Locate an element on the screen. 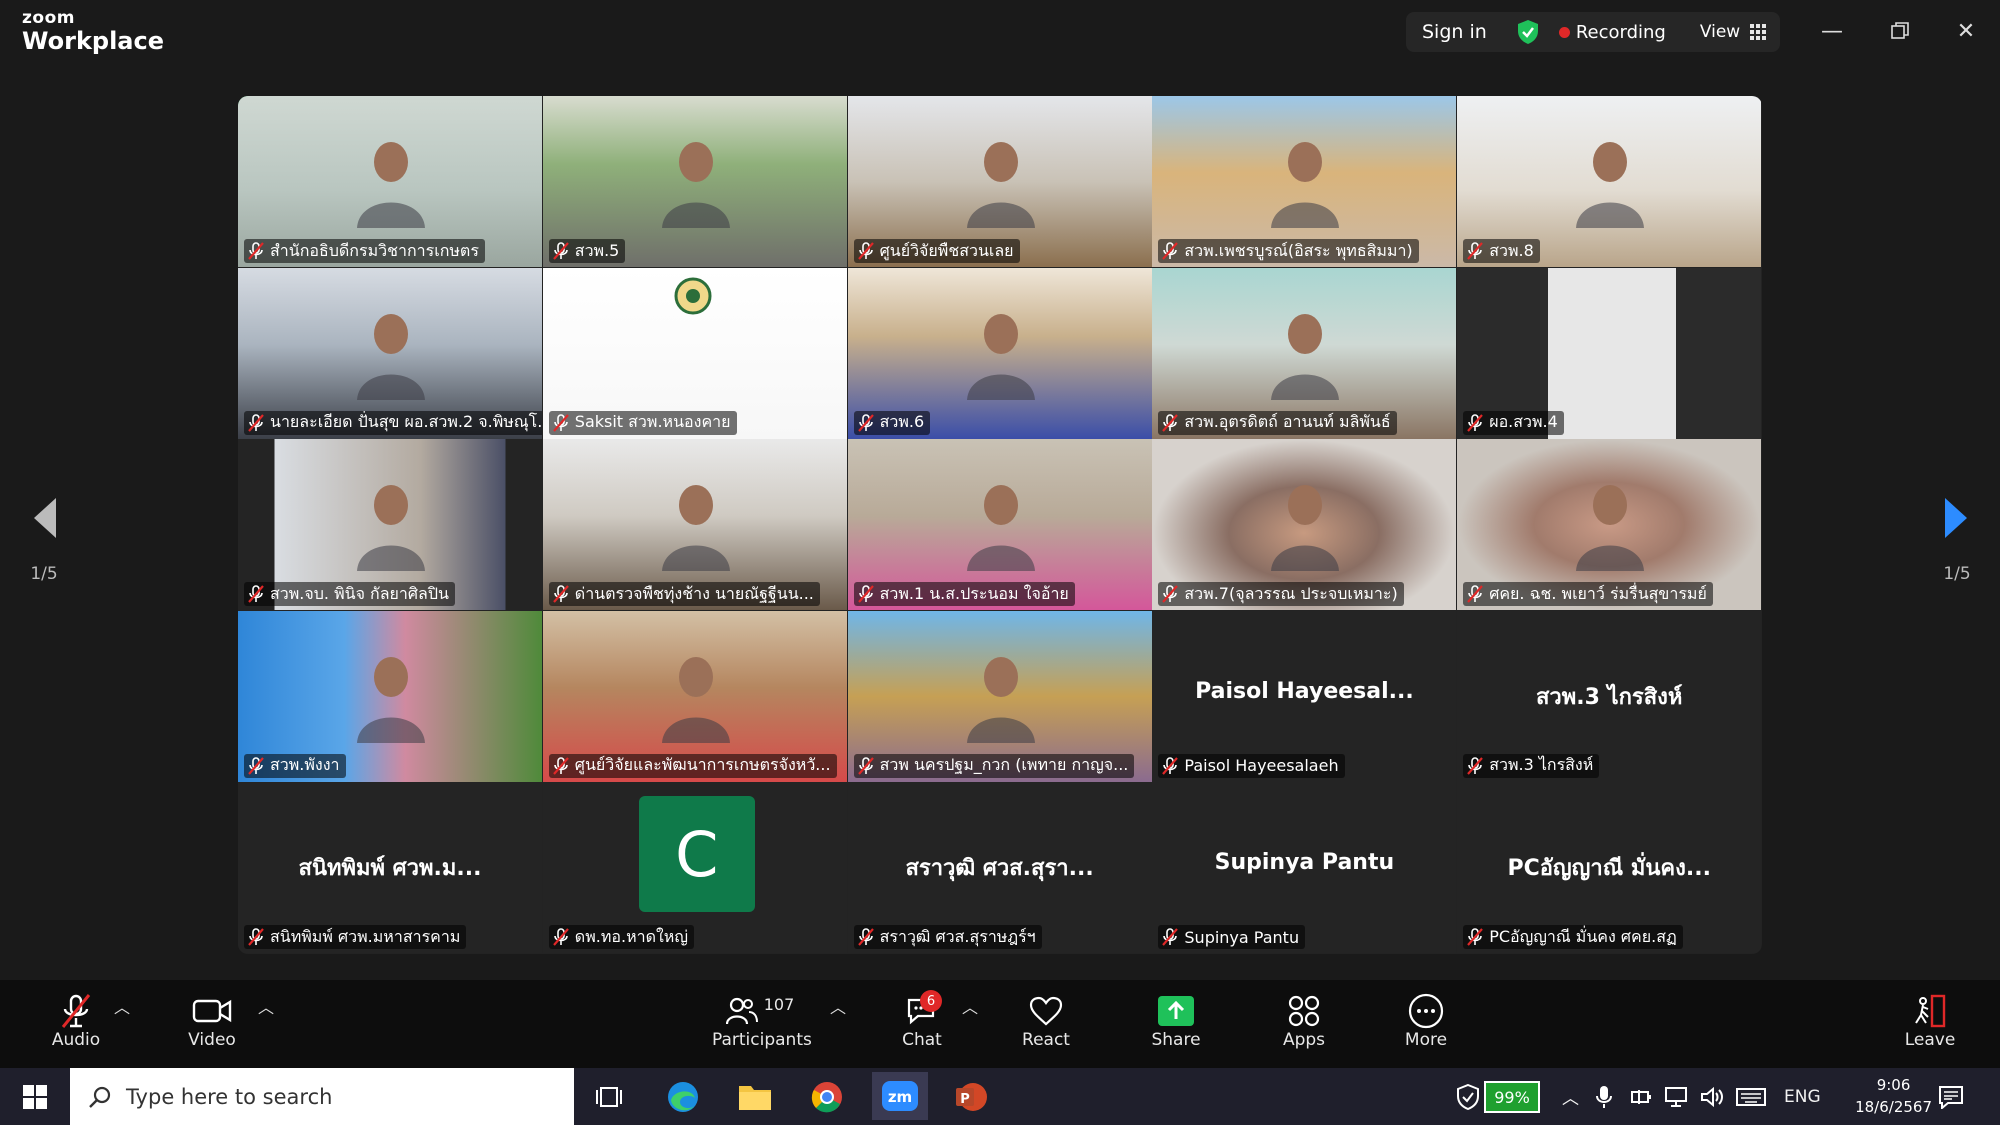 Image resolution: width=2000 pixels, height=1125 pixels. minimize-icon: — is located at coordinates (1832, 31).